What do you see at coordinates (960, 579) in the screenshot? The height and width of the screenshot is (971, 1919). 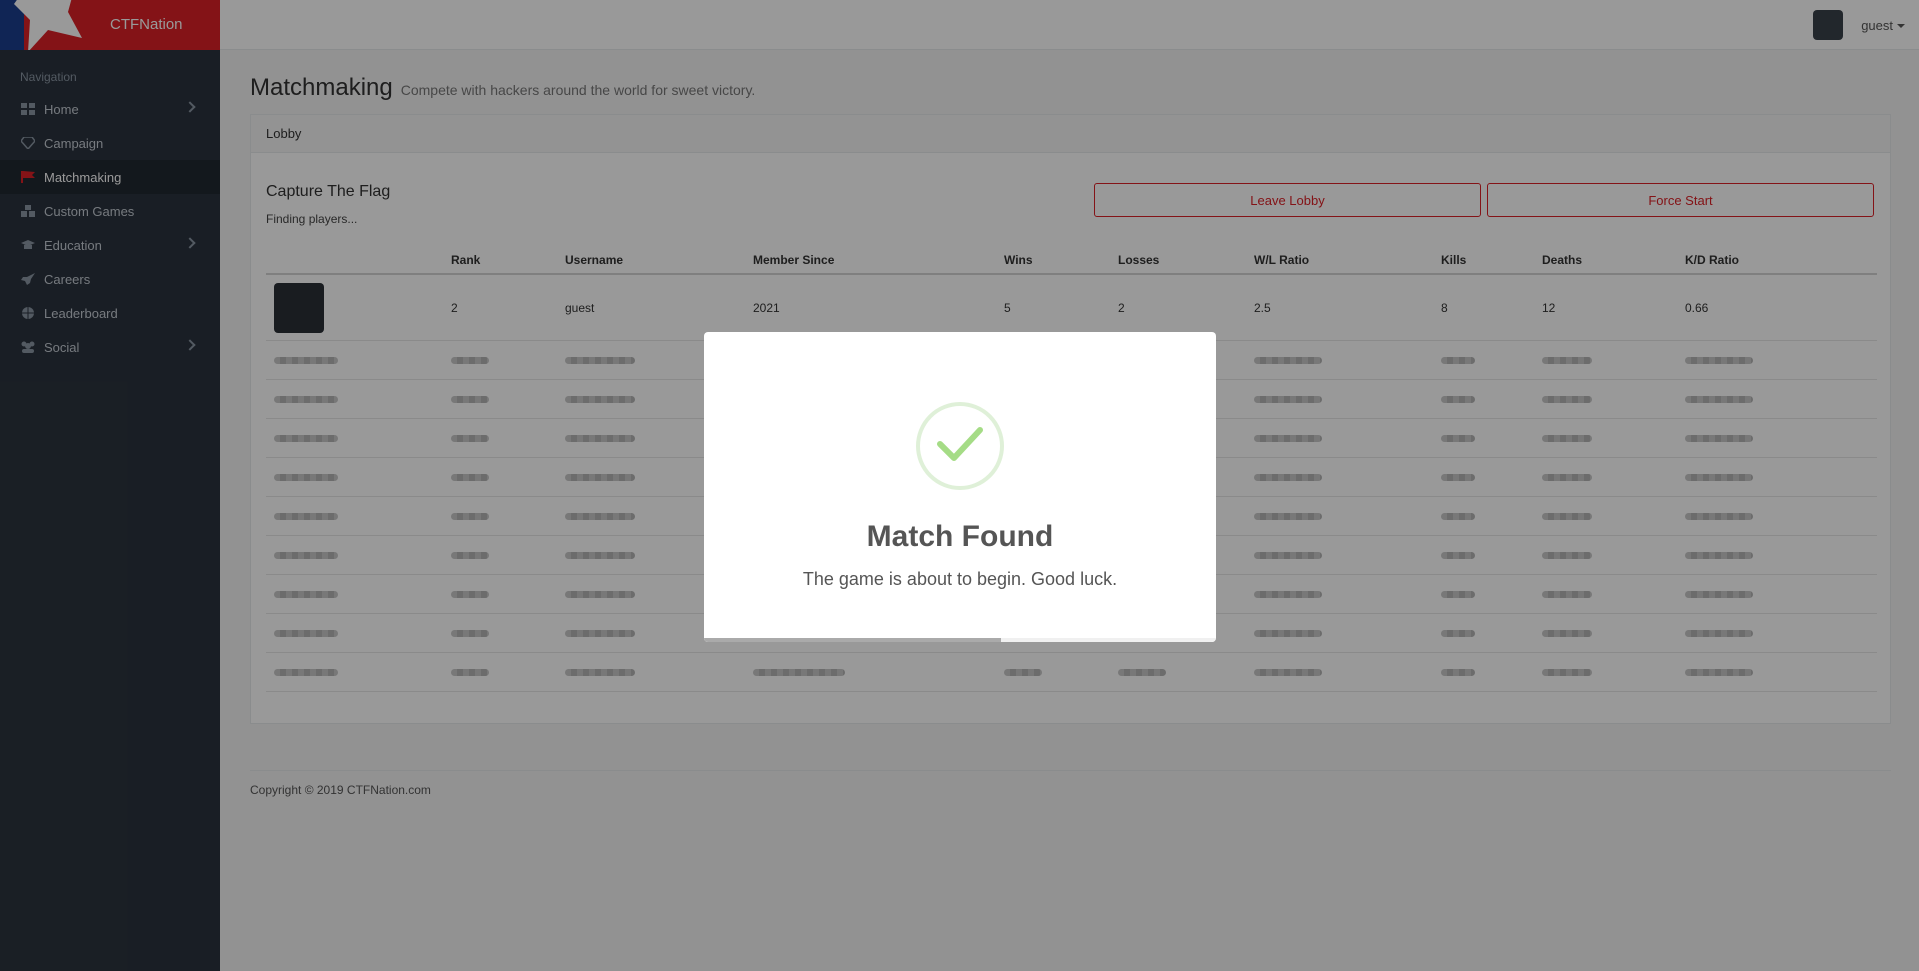 I see `modal-text: The game is about to begin. Good luck.` at bounding box center [960, 579].